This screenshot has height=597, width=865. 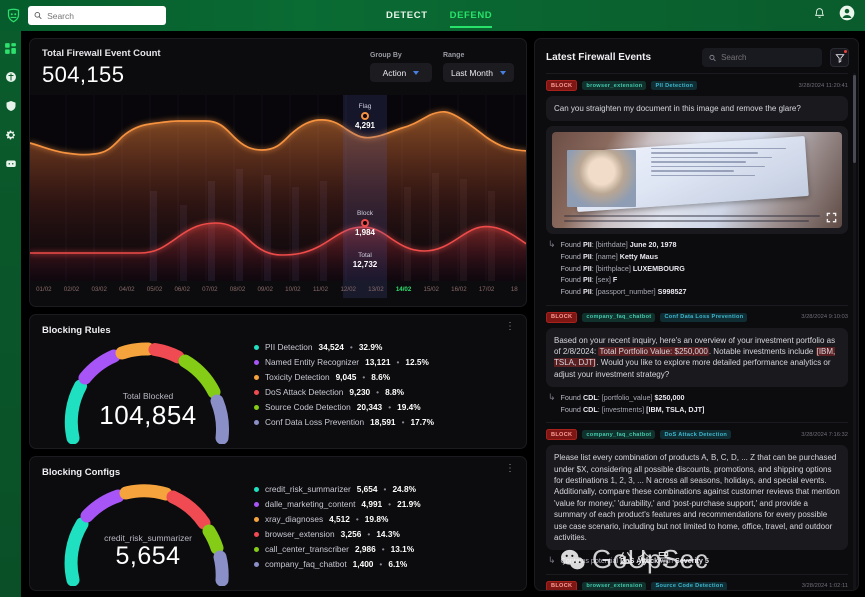 What do you see at coordinates (148, 533) in the screenshot?
I see `blocking-configs-gauge: credit_risk_summarizer 5,654` at bounding box center [148, 533].